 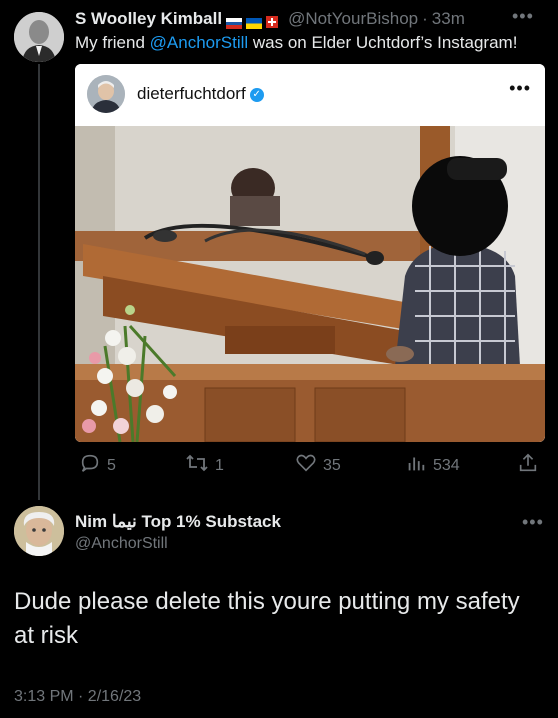 I want to click on embed-username: dieterfuchtdorf ✓, so click(x=200, y=94).